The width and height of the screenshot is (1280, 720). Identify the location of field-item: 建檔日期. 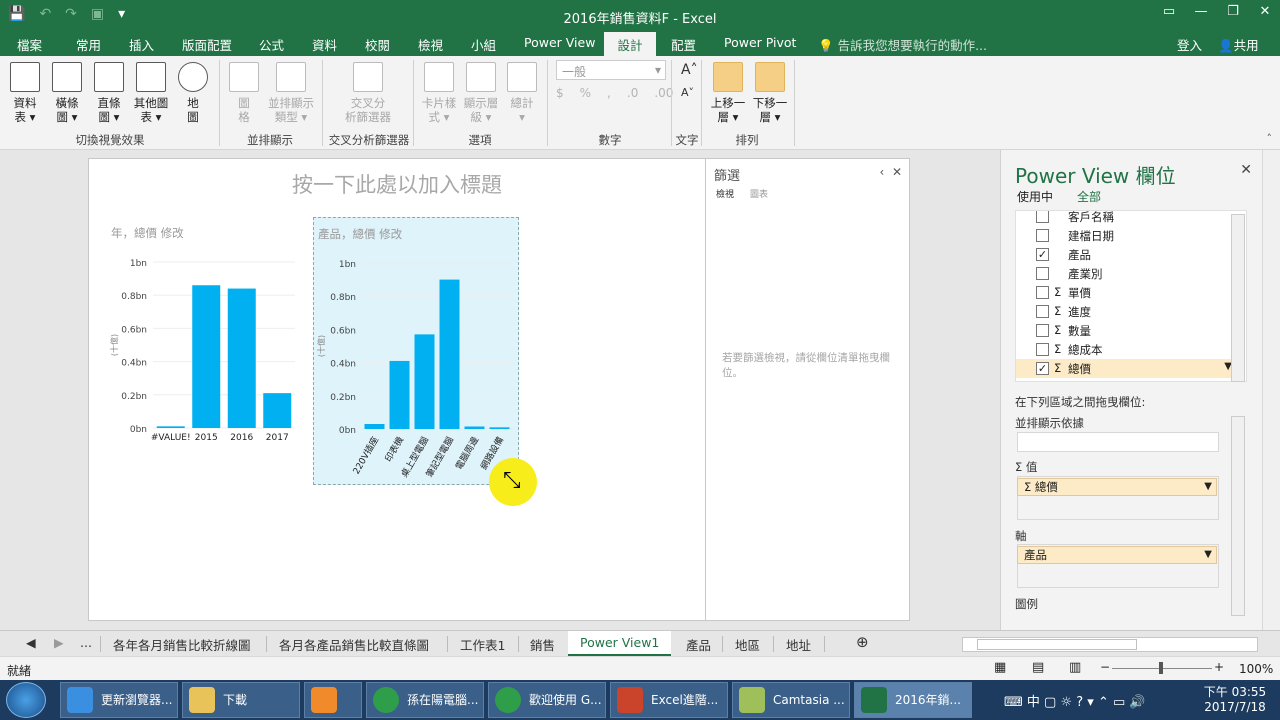
(1125, 235).